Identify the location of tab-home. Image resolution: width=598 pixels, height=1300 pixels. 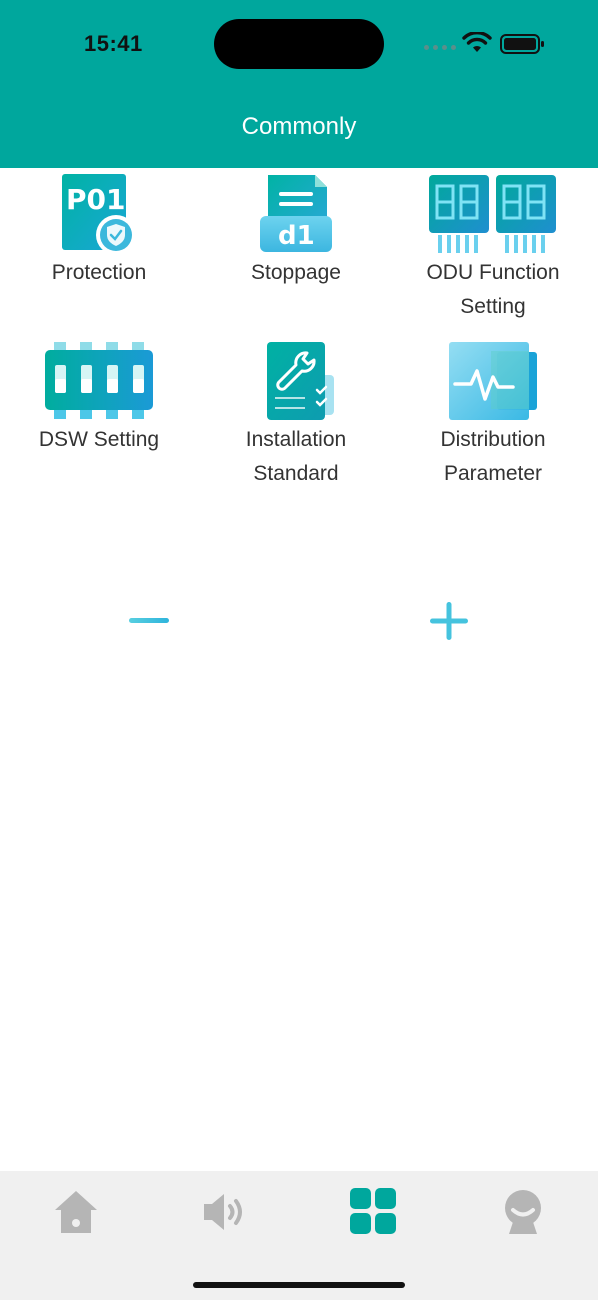
(76, 1212).